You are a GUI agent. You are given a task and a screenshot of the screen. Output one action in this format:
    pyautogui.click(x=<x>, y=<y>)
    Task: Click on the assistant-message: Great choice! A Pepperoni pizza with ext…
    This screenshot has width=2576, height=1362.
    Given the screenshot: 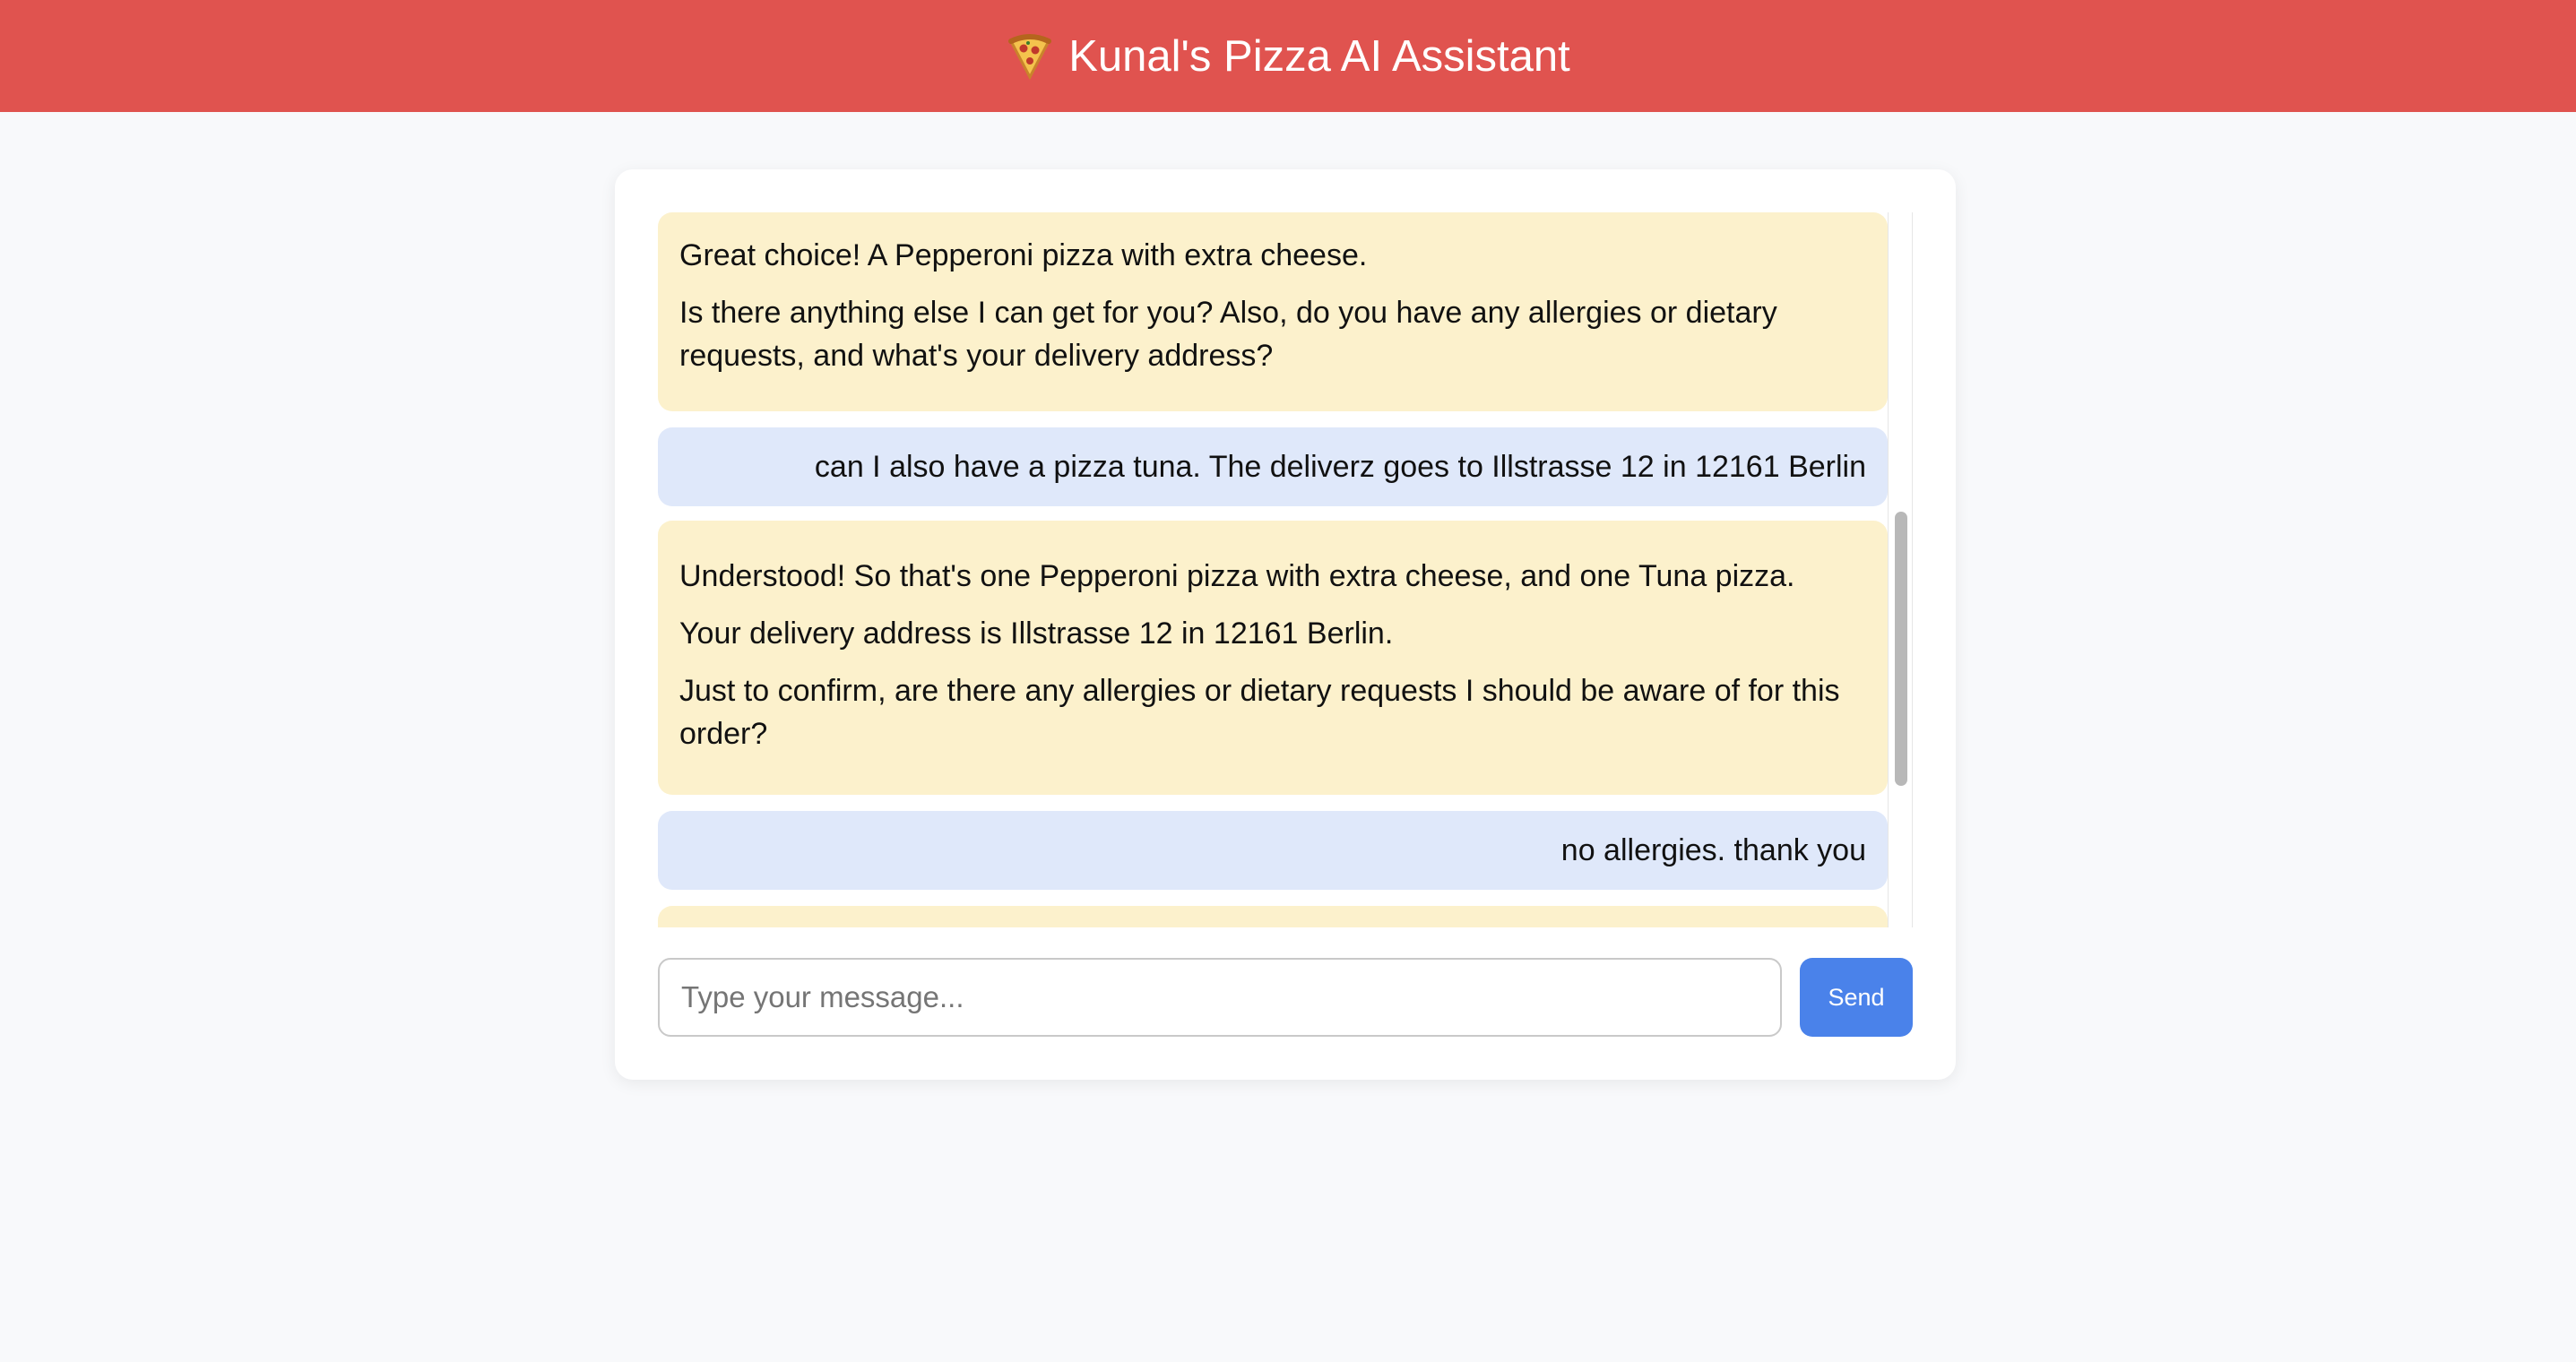 What is the action you would take?
    pyautogui.click(x=1273, y=311)
    